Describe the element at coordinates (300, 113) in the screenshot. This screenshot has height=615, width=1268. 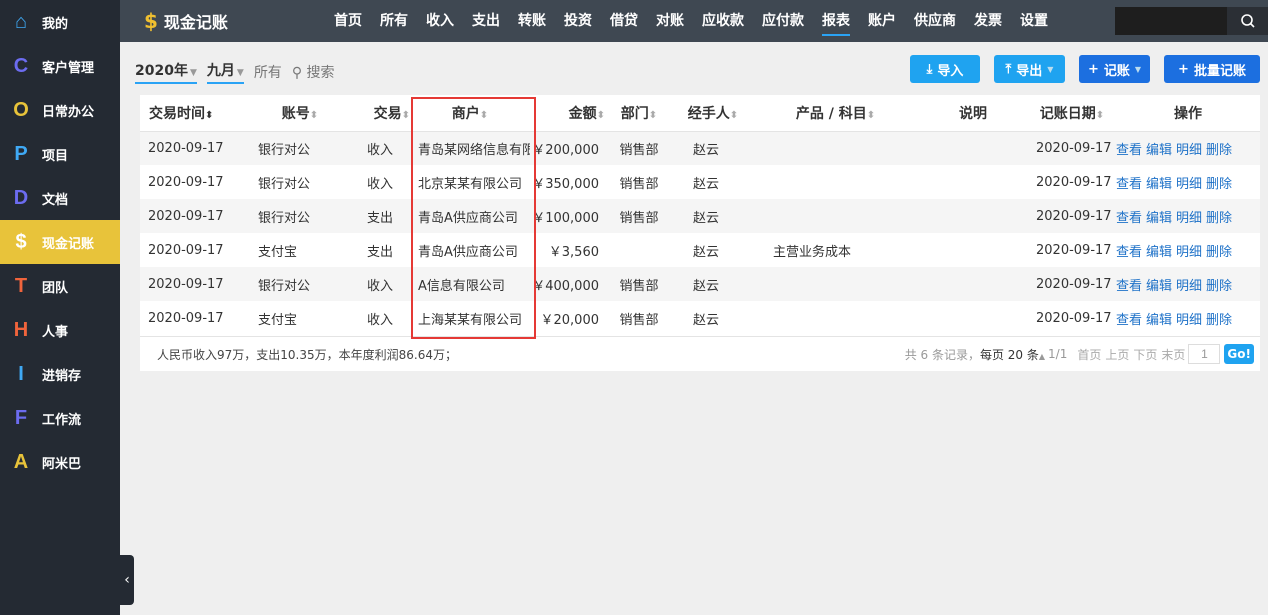
I see `column-header-1: 账号⬍` at that location.